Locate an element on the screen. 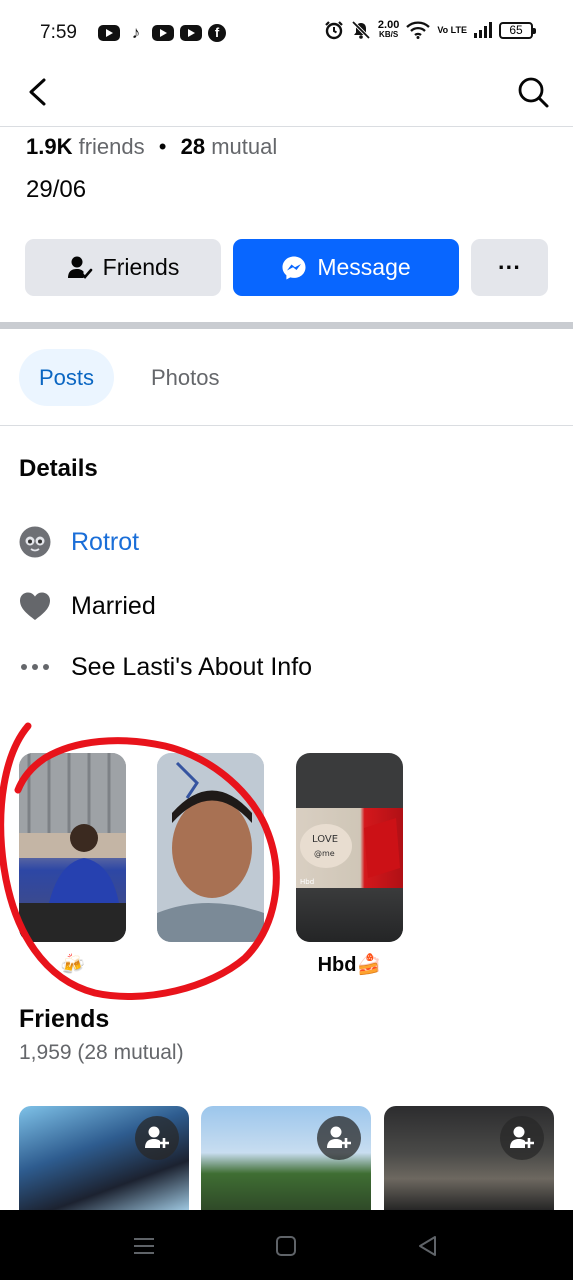  back-arrow-icon is located at coordinates (37, 92).